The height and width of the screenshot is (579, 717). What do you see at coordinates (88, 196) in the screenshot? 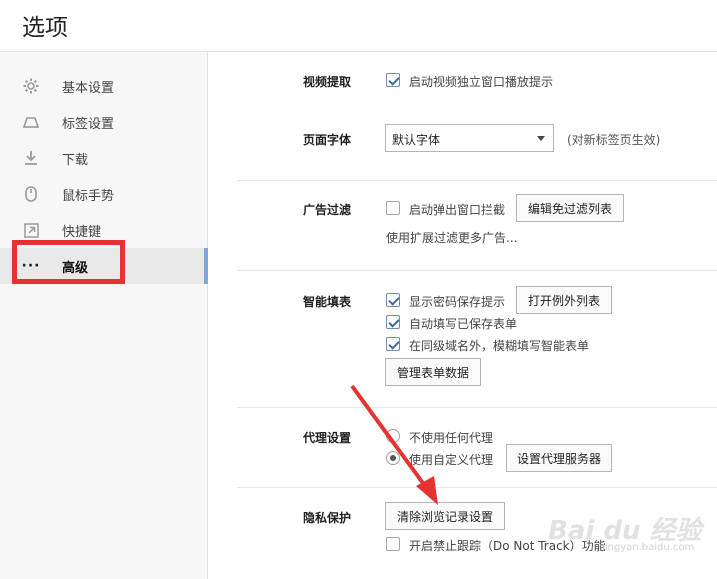
I see `sidebar-item-label: 鼠标手势` at bounding box center [88, 196].